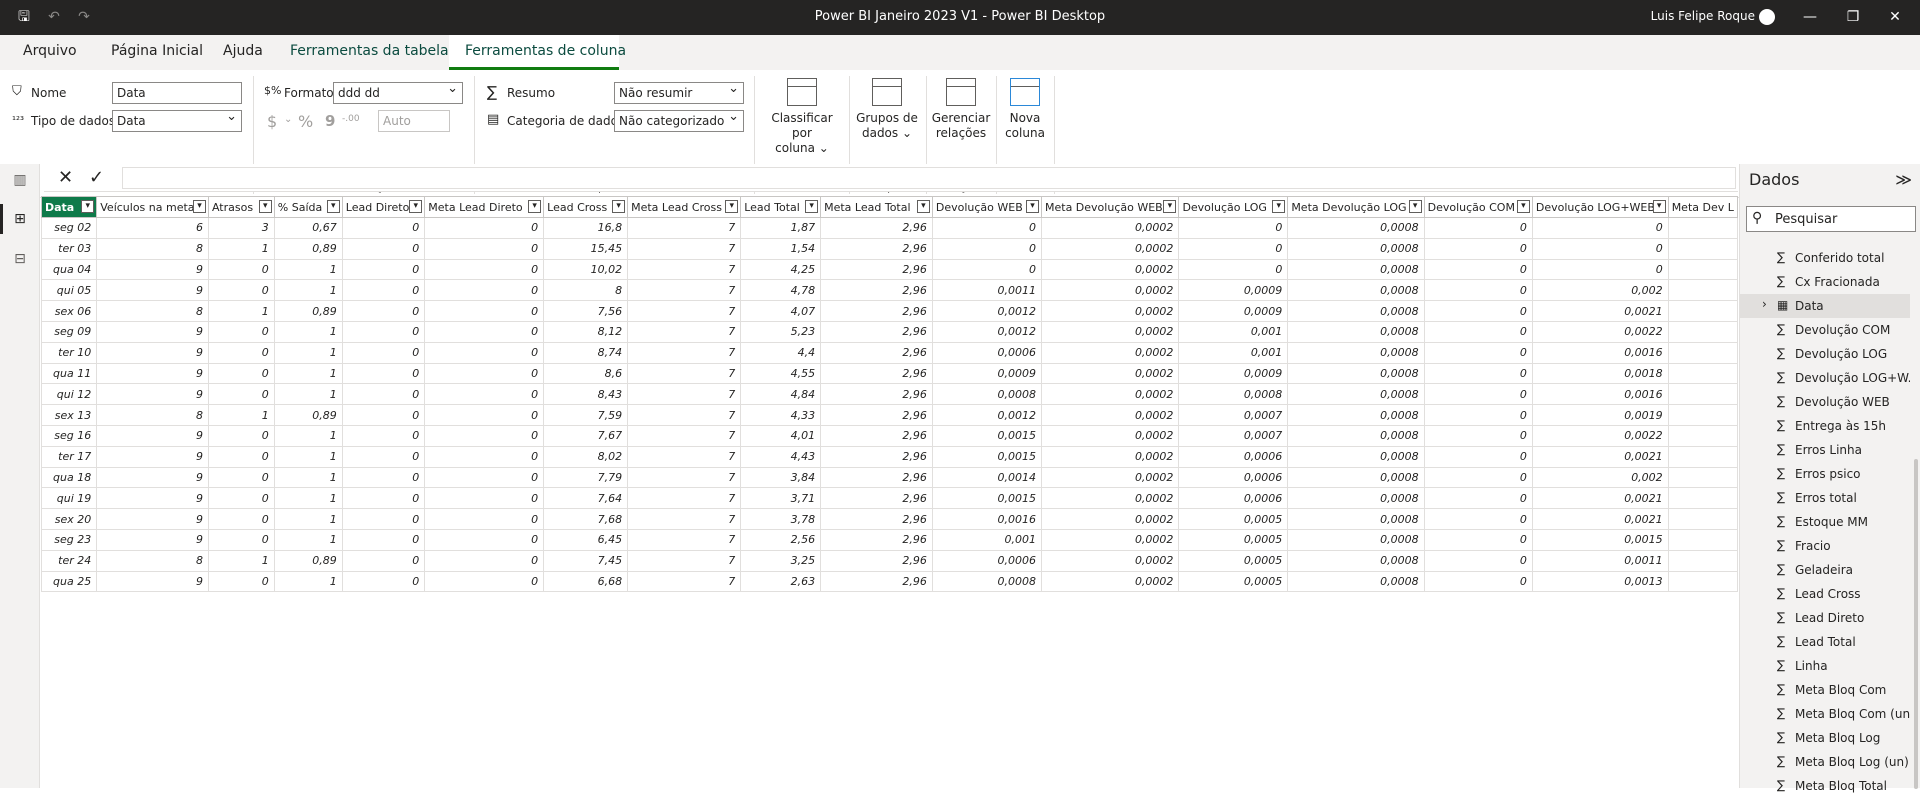 Image resolution: width=1920 pixels, height=798 pixels. What do you see at coordinates (65, 177) in the screenshot?
I see `cancel-formula-icon: ✕` at bounding box center [65, 177].